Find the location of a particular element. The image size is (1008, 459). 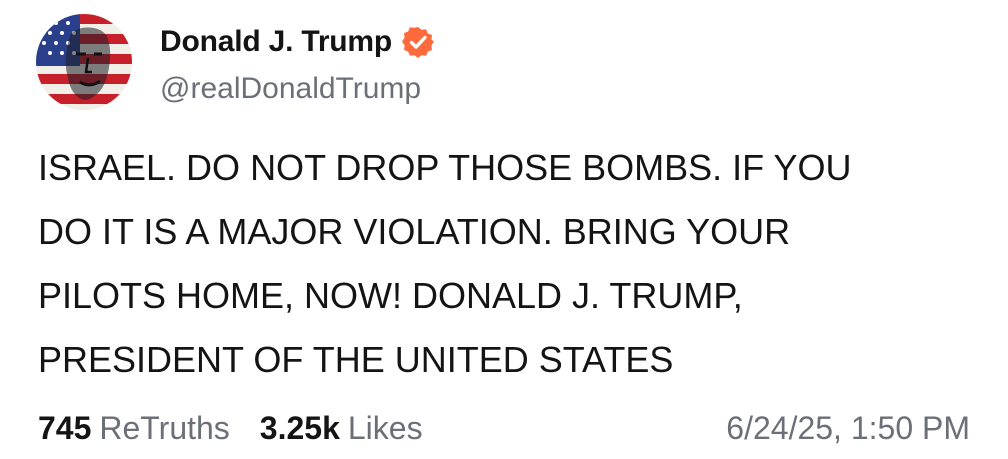

author-handle: @realDonaldTrump is located at coordinates (290, 89).